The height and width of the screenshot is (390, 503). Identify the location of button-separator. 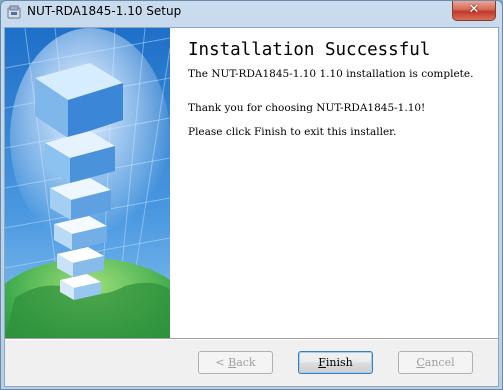
(251, 339).